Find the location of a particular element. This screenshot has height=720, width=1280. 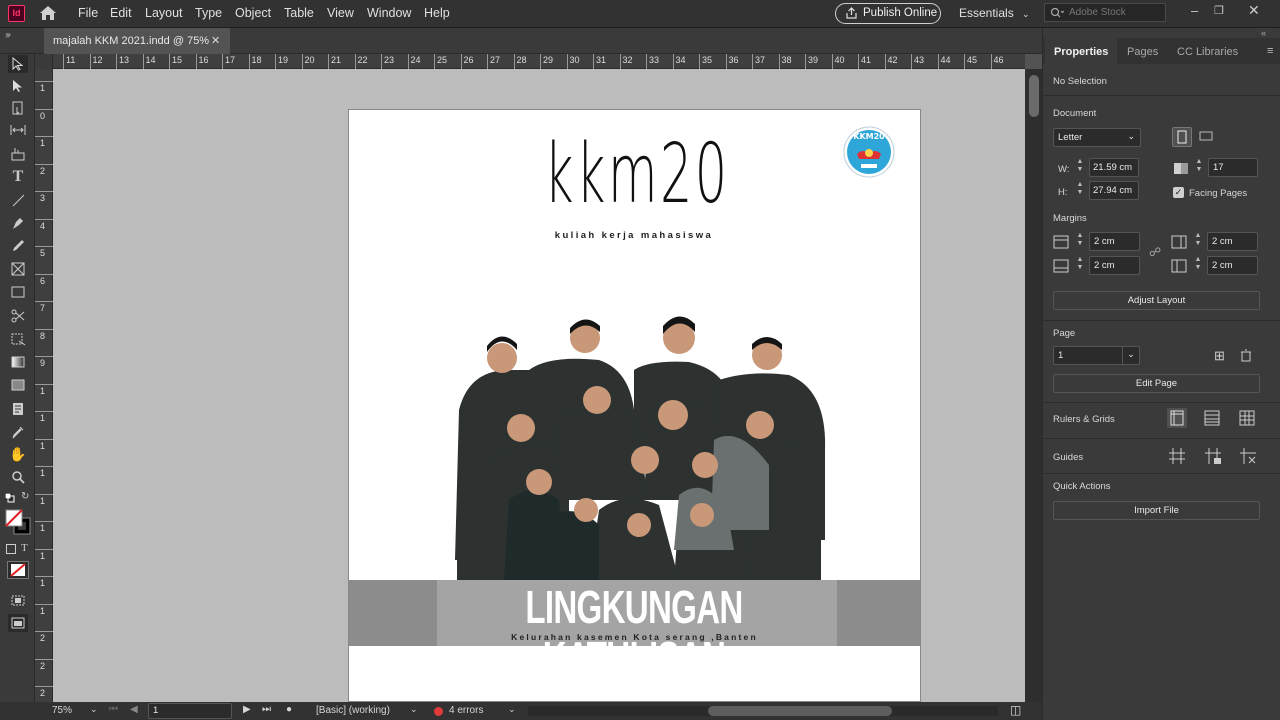

margin-inside-stepper-icon: ▲ ▼ is located at coordinates (1198, 241).